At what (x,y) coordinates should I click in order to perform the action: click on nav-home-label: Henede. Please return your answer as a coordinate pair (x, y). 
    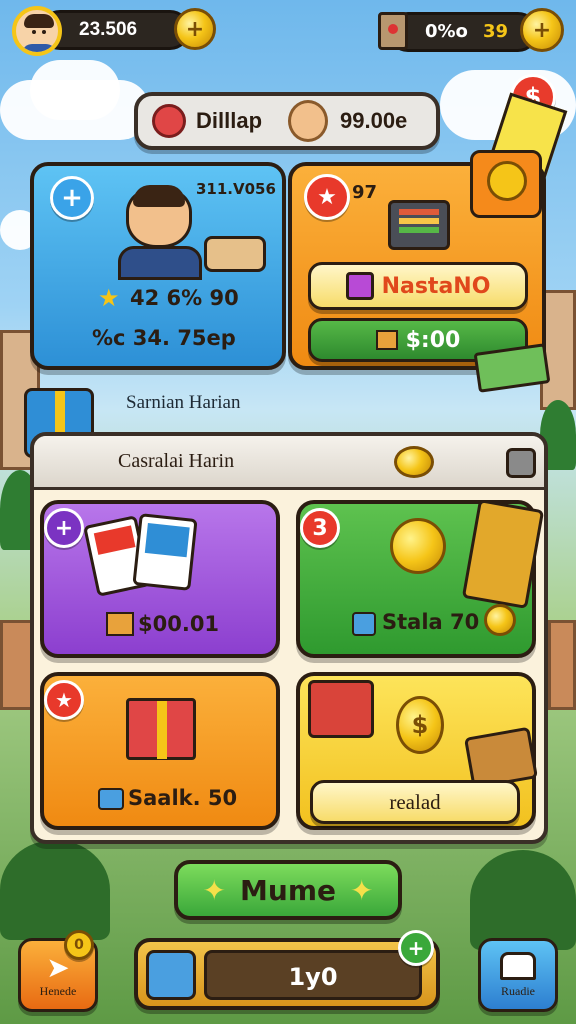
    Looking at the image, I should click on (58, 990).